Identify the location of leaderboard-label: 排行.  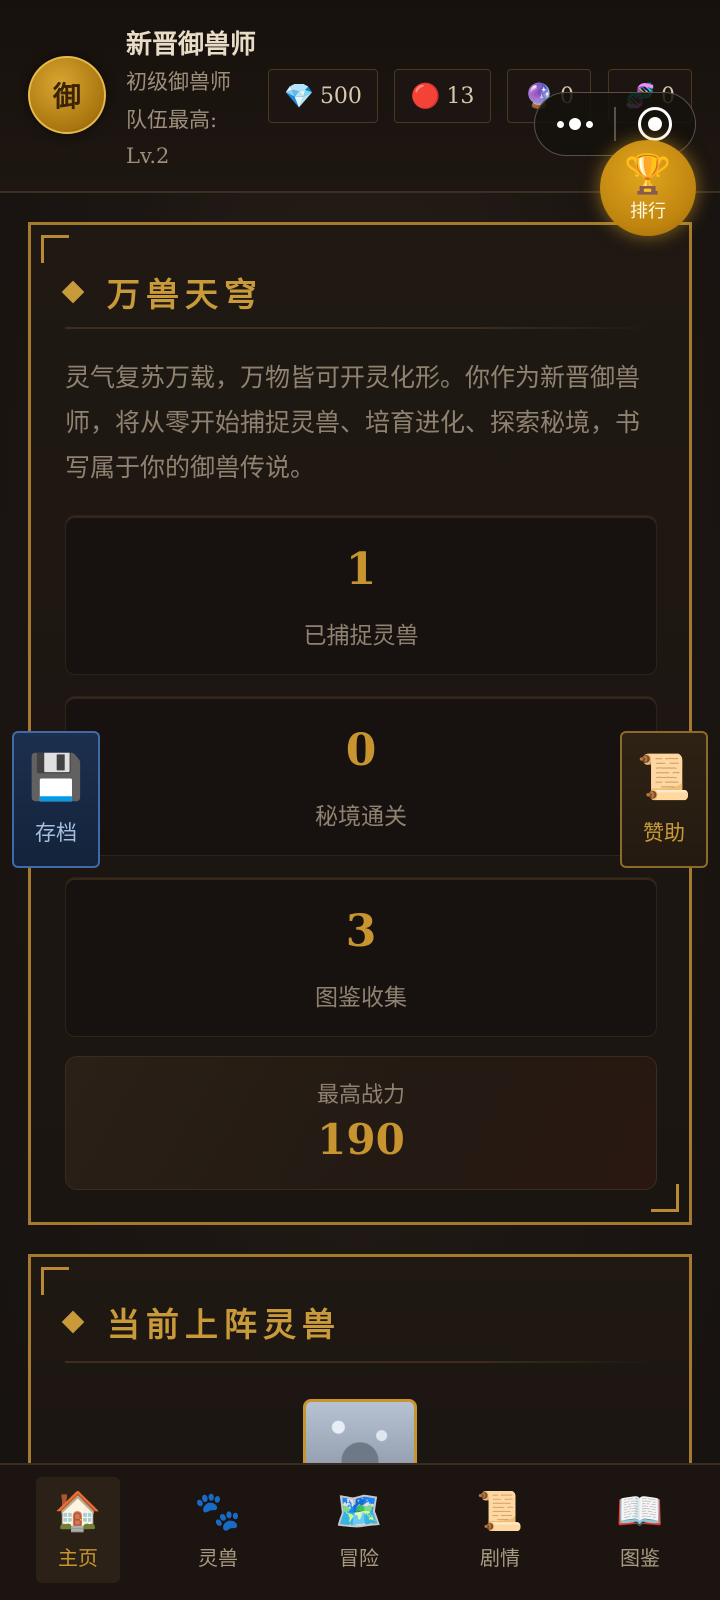
(648, 211).